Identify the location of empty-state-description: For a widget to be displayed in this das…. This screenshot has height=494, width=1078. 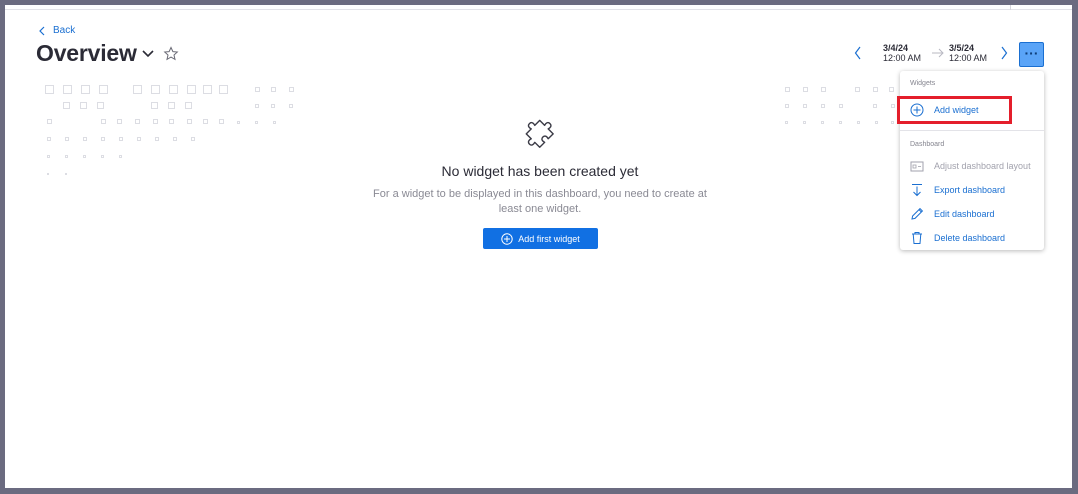
(540, 201).